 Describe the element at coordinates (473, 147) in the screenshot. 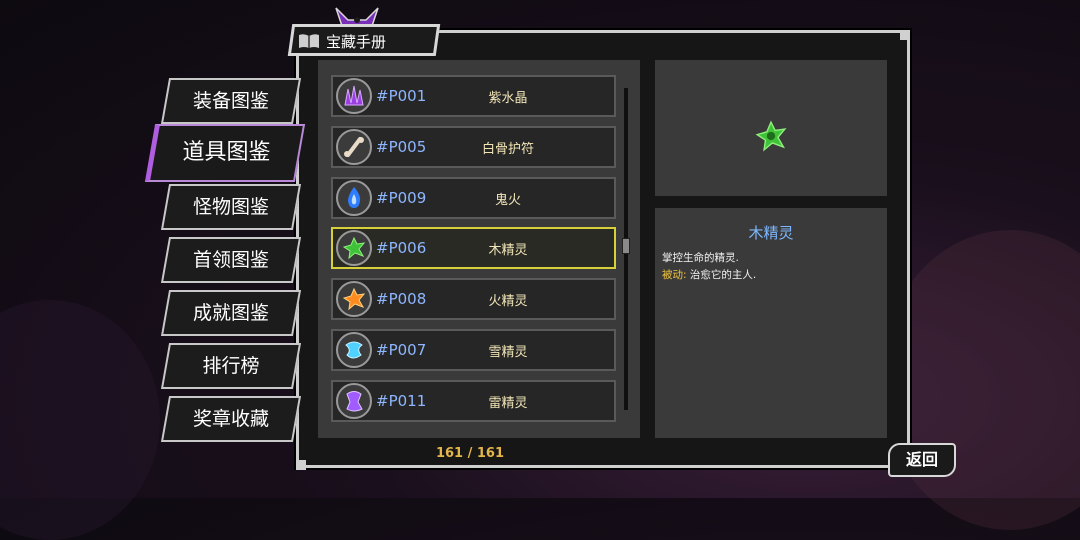

I see `list-item: #P005 白骨护符` at that location.